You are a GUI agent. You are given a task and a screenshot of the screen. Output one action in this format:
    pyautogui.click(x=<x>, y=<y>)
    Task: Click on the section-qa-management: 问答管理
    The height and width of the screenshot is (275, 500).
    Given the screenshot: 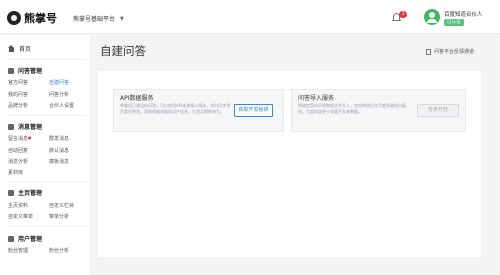 What is the action you would take?
    pyautogui.click(x=25, y=70)
    